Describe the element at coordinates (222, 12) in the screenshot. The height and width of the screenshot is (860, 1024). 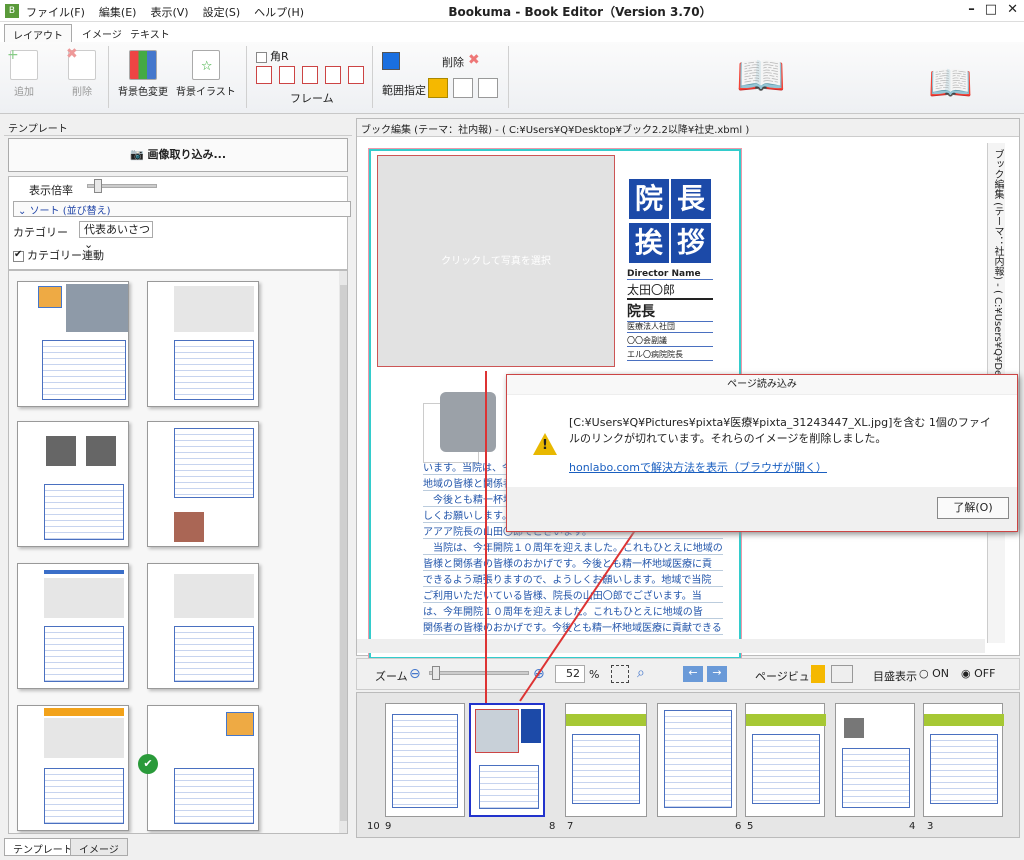
I see `menu-settings: 設定(S)` at that location.